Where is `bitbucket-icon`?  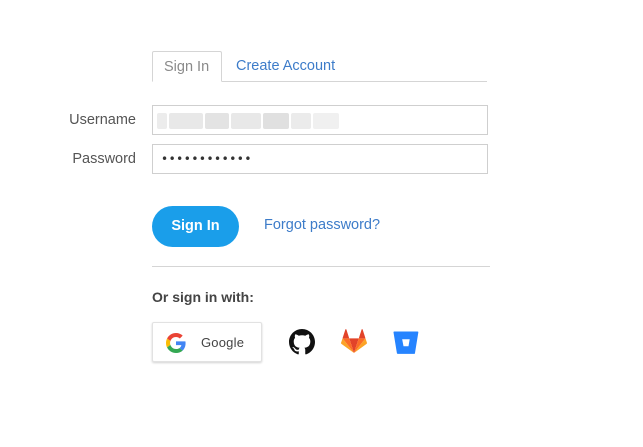
bitbucket-icon is located at coordinates (406, 342).